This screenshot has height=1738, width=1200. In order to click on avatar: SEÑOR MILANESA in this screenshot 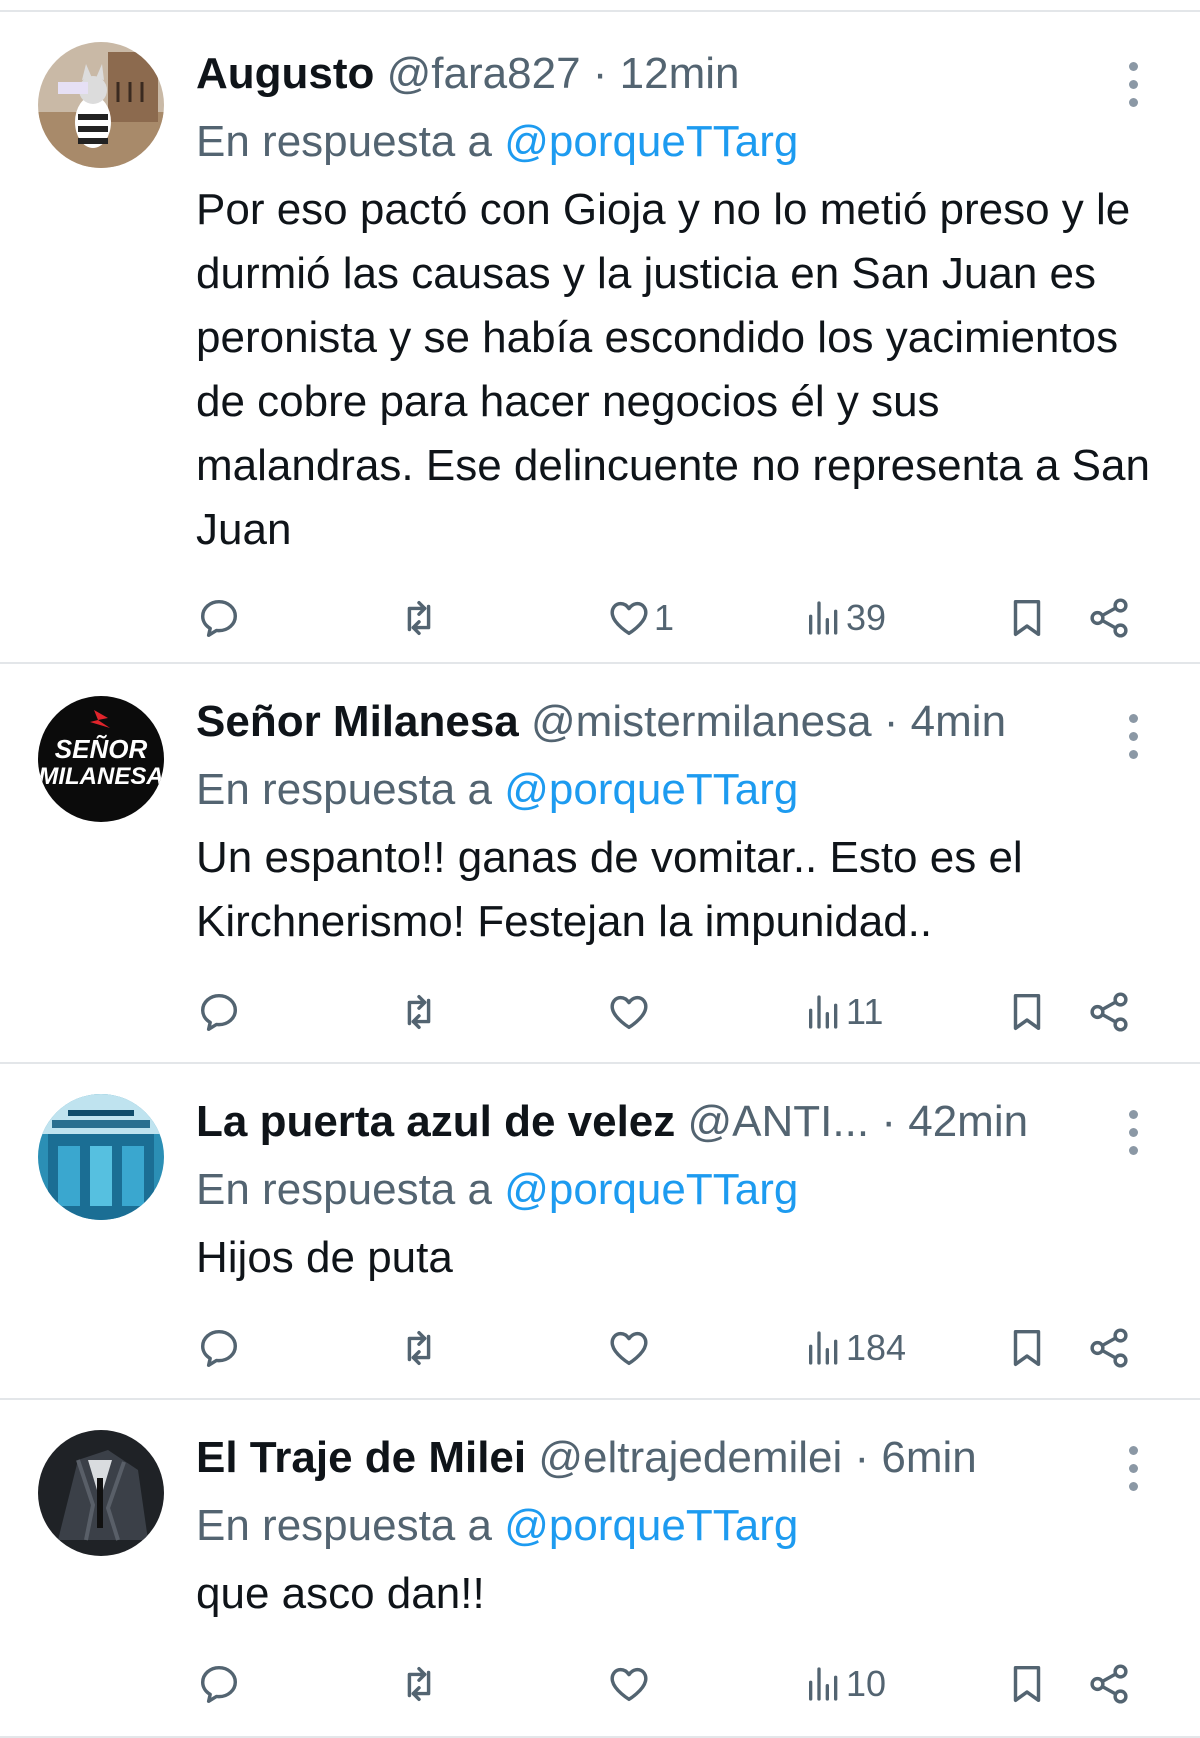, I will do `click(101, 759)`.